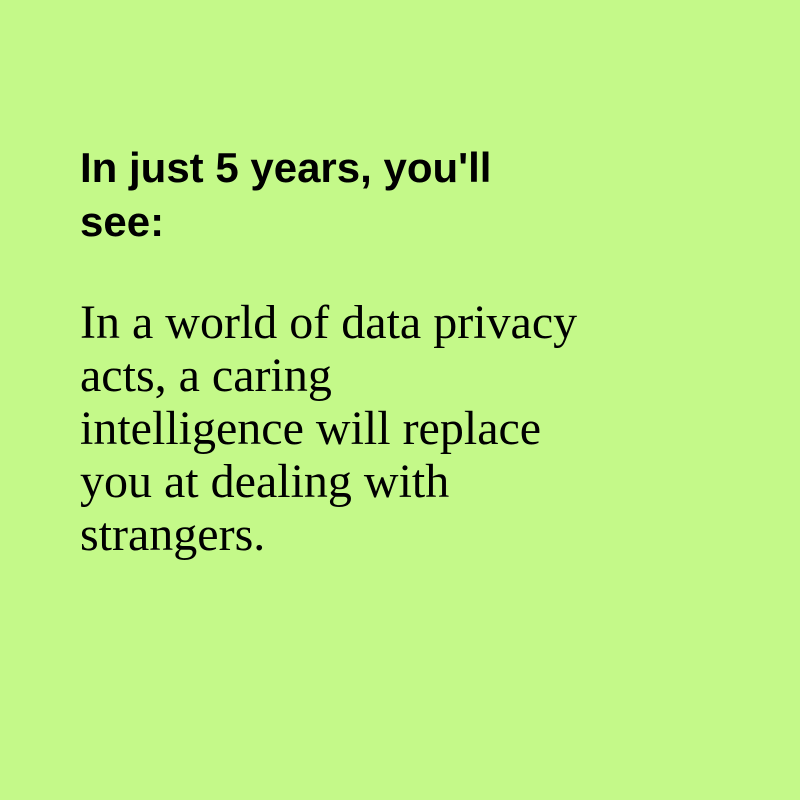  What do you see at coordinates (286, 167) in the screenshot?
I see `heading-line: In just 5 years, you'll` at bounding box center [286, 167].